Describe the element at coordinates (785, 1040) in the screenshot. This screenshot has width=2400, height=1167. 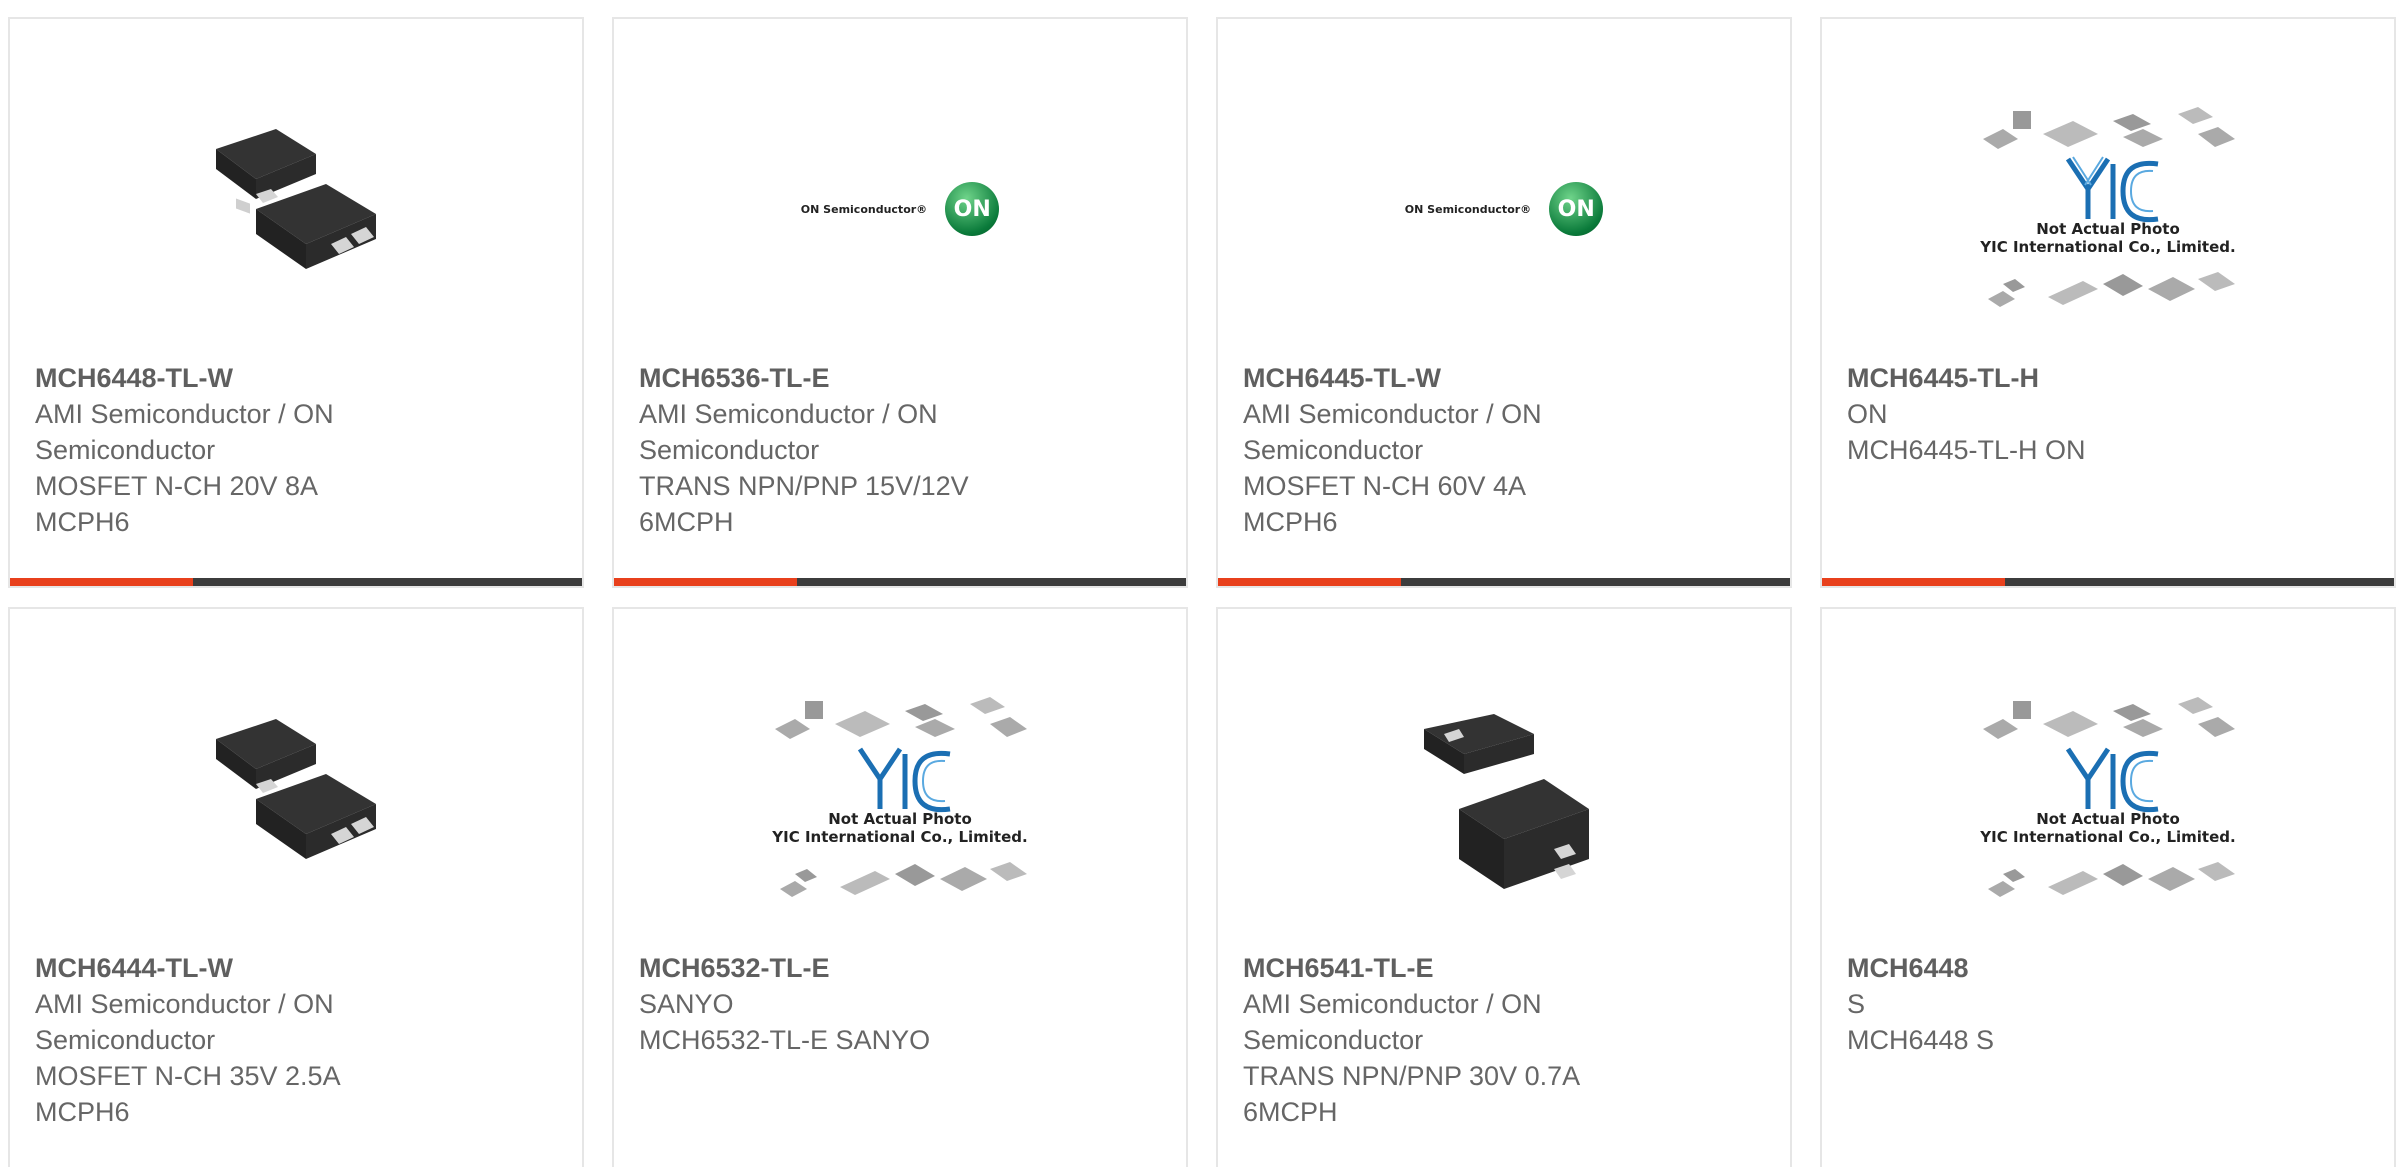
I see `description: MCH6532-TL-E SANYO` at that location.